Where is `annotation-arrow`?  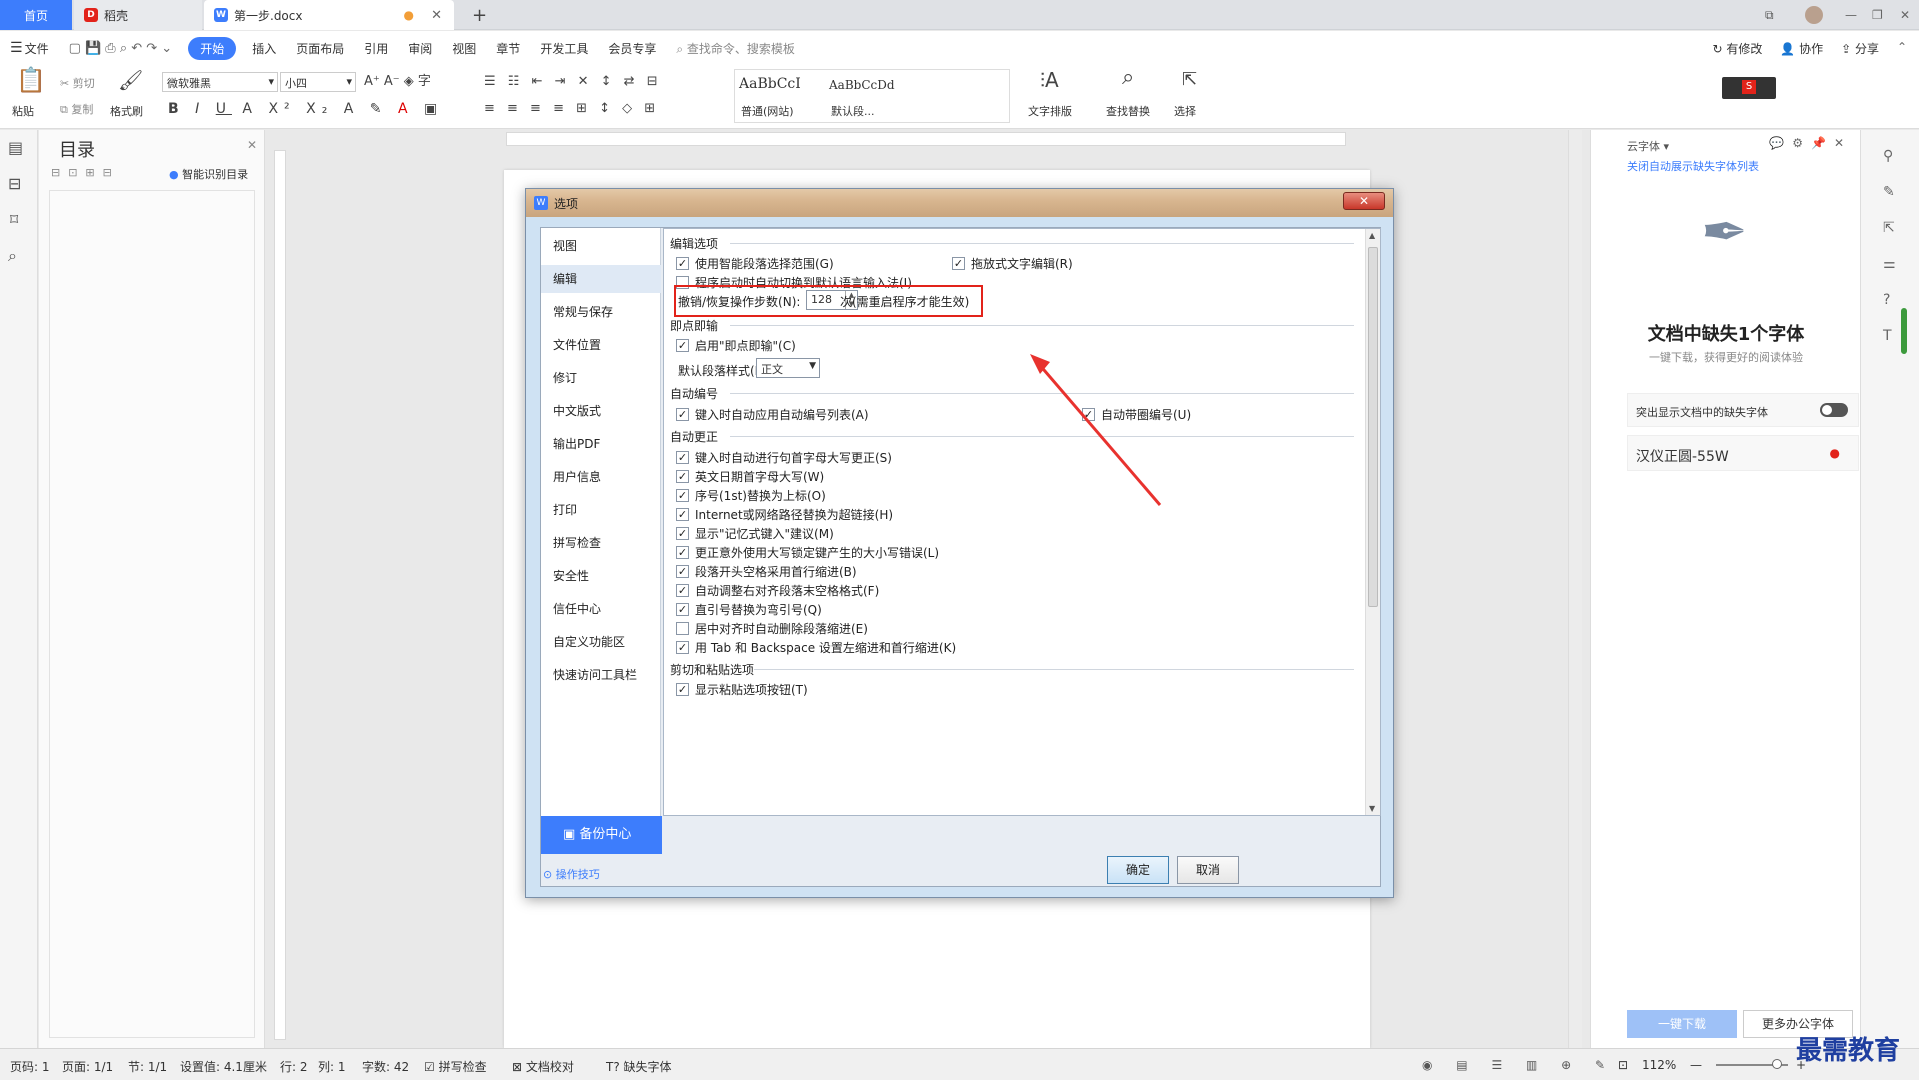 annotation-arrow is located at coordinates (1096, 430).